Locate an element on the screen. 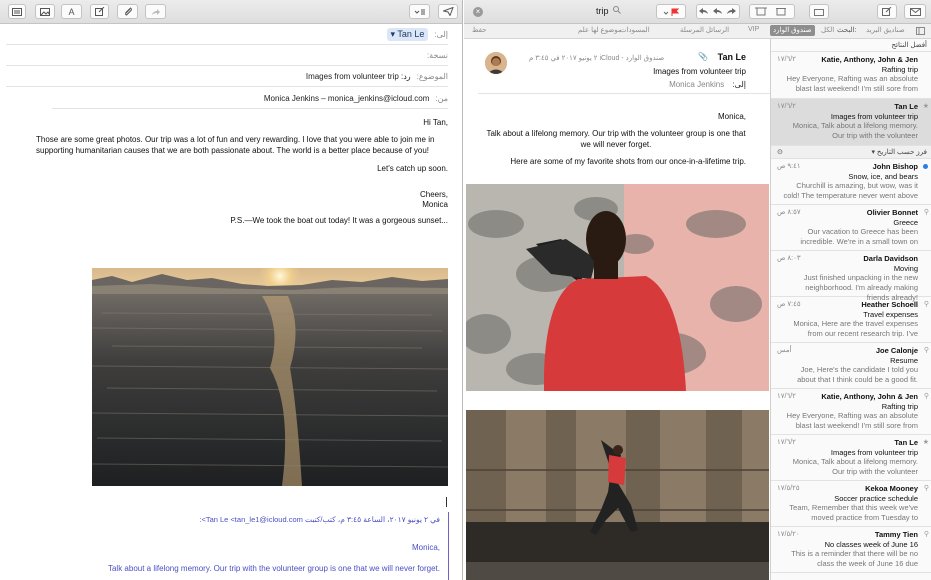 This screenshot has width=931, height=580. body-signature: Monica is located at coordinates (435, 204).